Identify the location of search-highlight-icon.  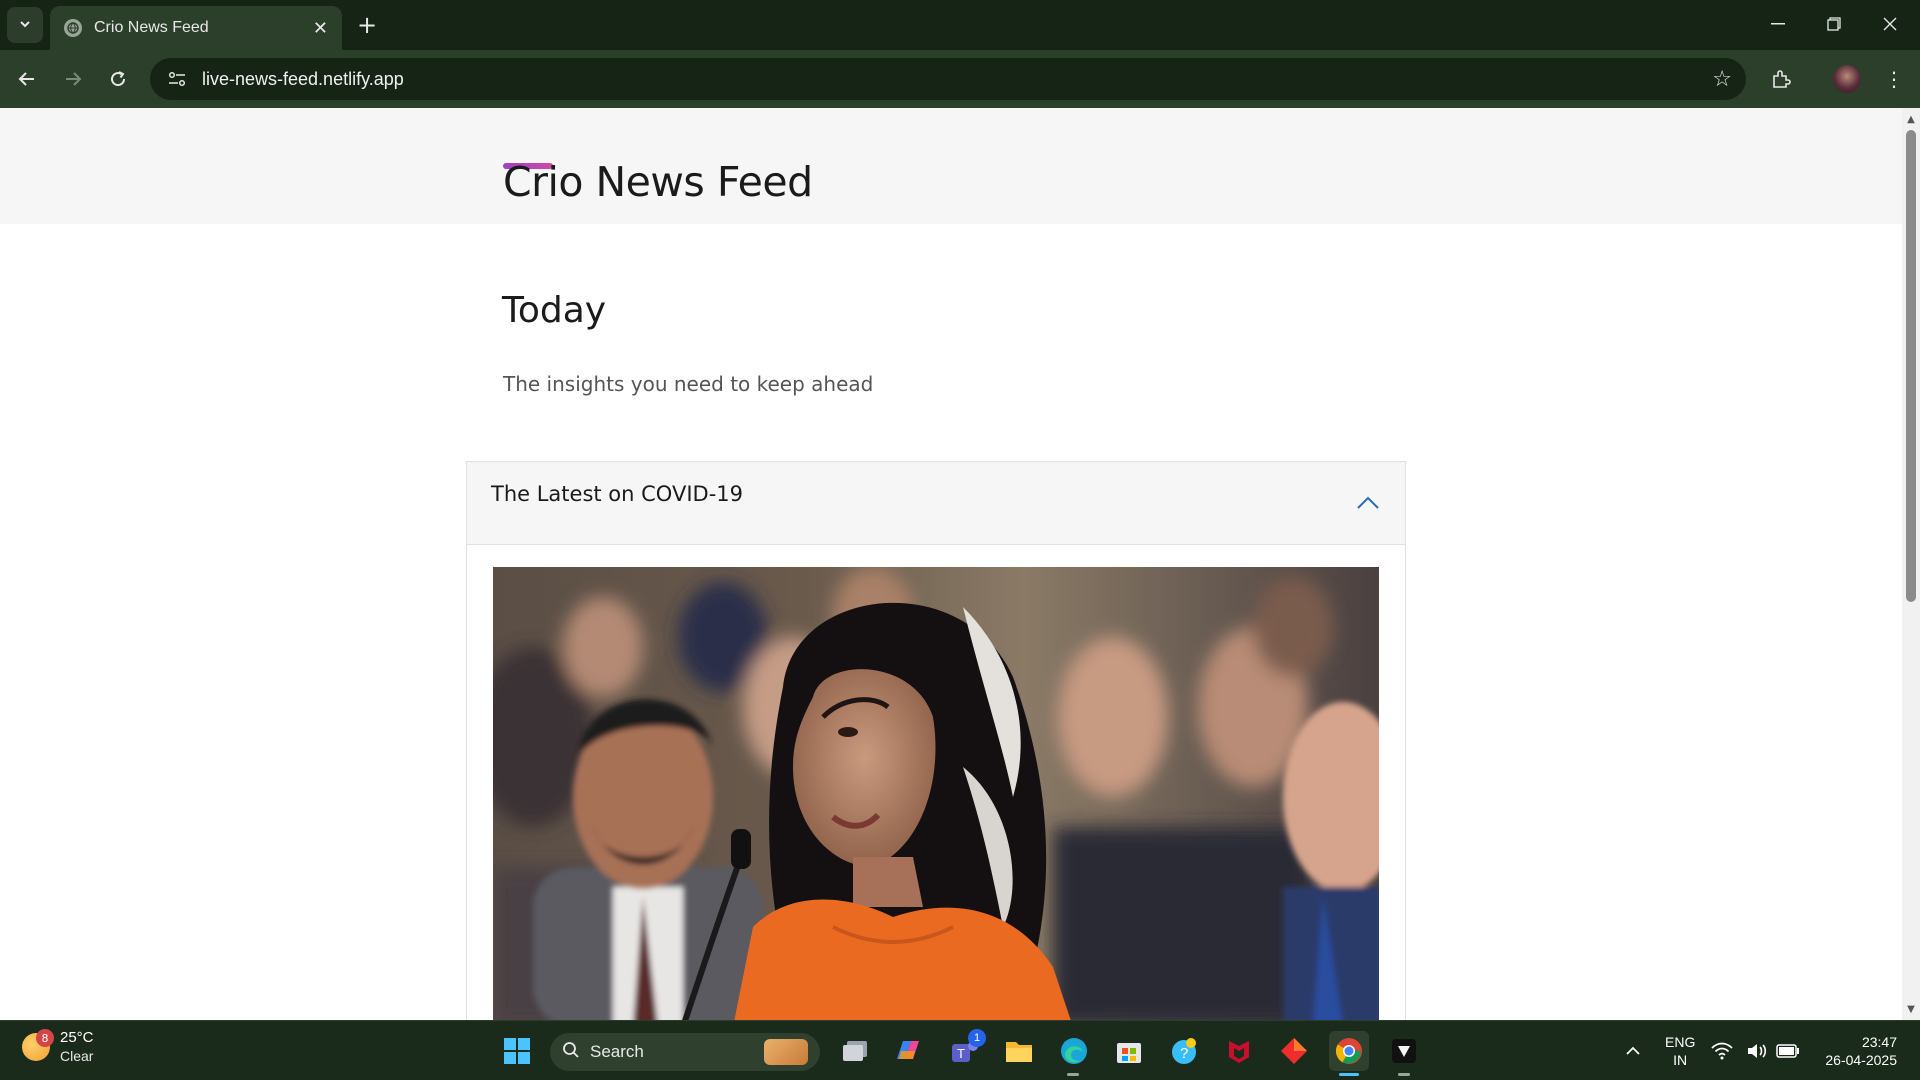
(786, 1052).